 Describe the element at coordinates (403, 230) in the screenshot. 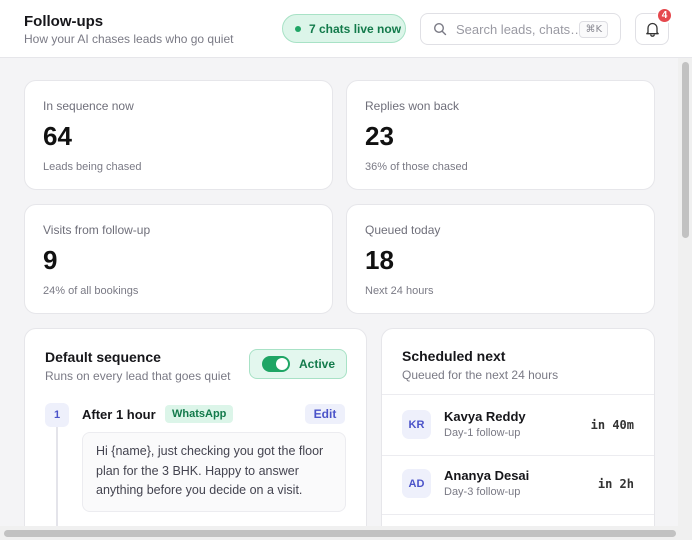

I see `stat-label: Queued today` at that location.